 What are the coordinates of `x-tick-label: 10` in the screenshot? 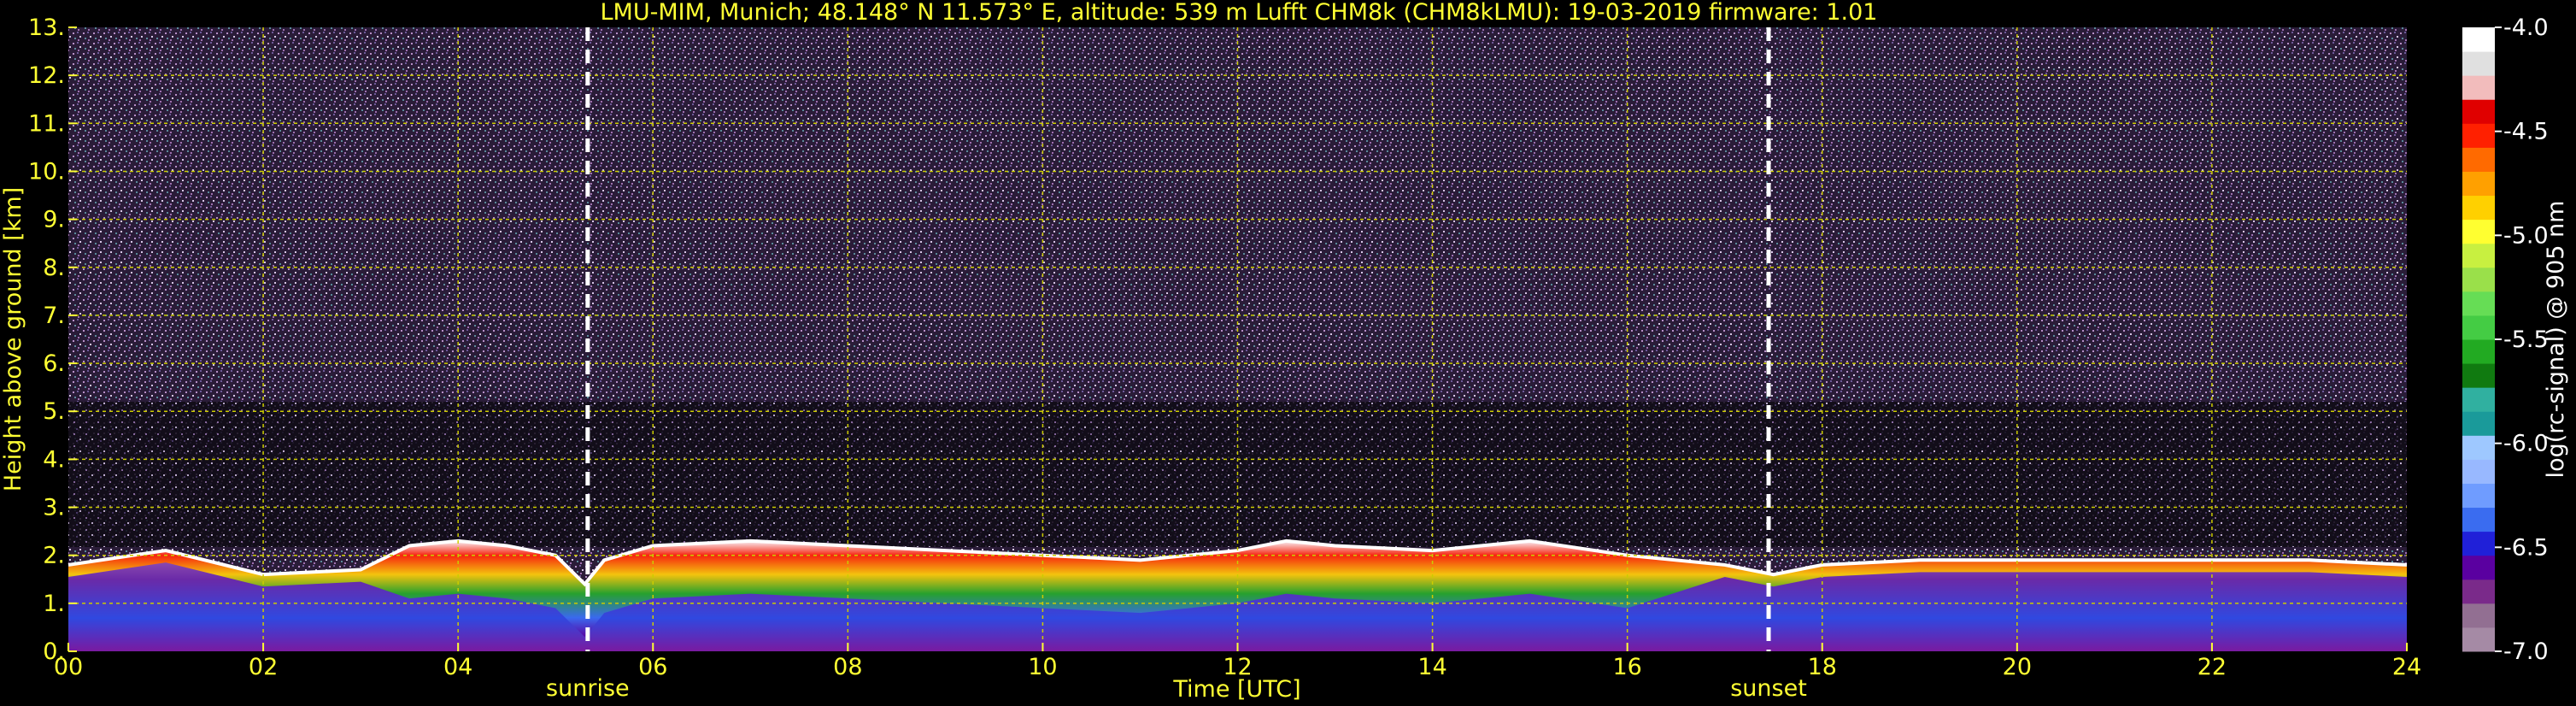 It's located at (1042, 667).